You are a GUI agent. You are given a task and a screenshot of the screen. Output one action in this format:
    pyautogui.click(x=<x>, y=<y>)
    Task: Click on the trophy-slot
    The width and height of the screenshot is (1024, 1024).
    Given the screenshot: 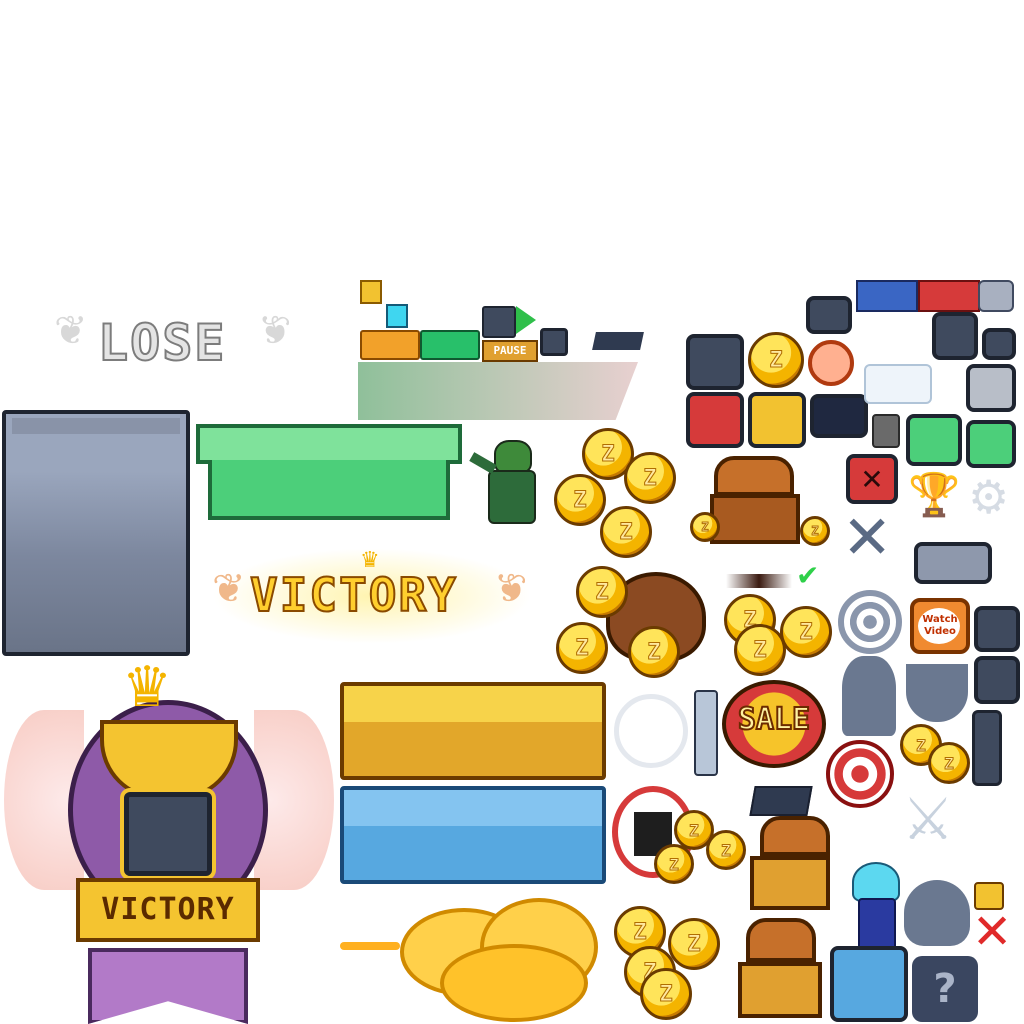 What is the action you would take?
    pyautogui.click(x=168, y=834)
    